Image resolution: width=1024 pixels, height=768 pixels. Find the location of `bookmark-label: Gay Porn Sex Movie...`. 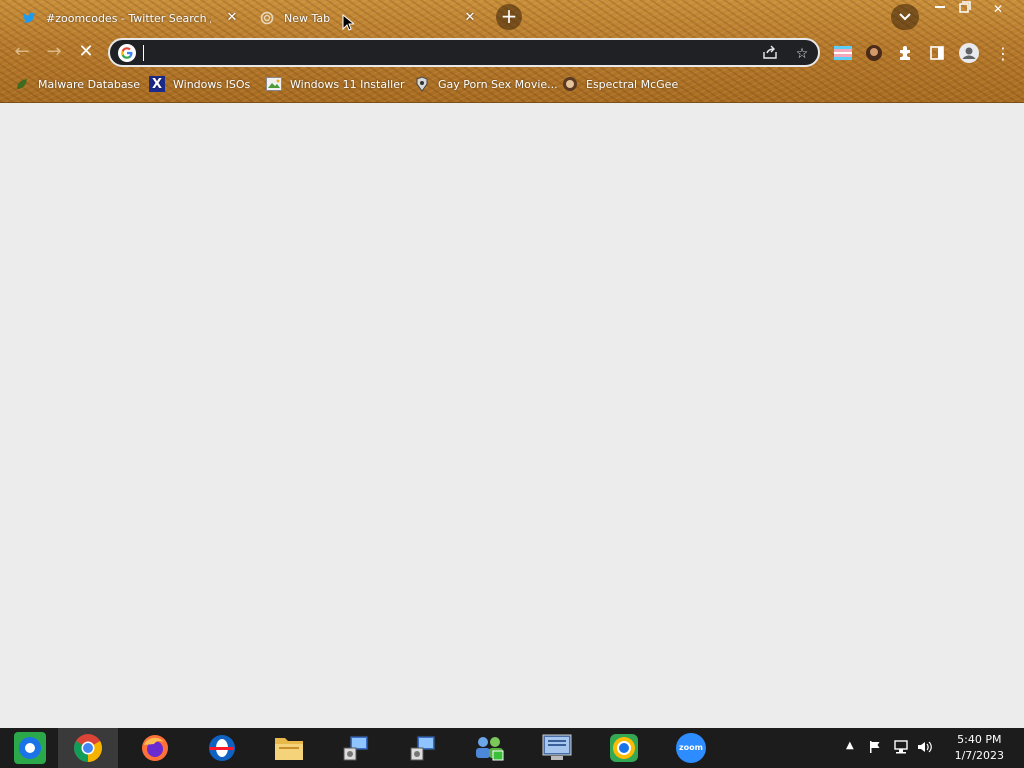

bookmark-label: Gay Porn Sex Movie... is located at coordinates (498, 84).